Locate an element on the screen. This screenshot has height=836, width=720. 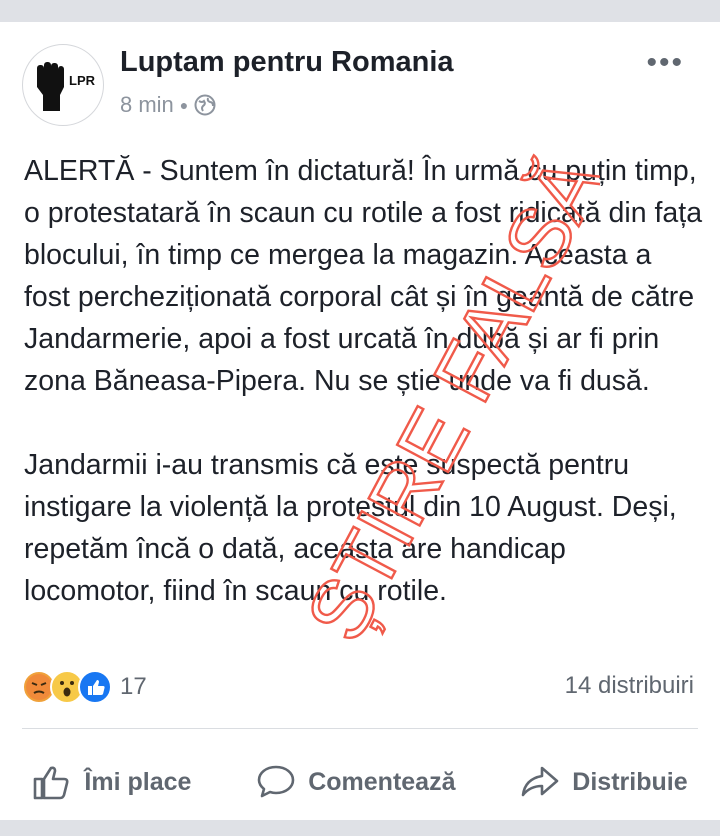
like-button: Îmi place is located at coordinates (111, 782).